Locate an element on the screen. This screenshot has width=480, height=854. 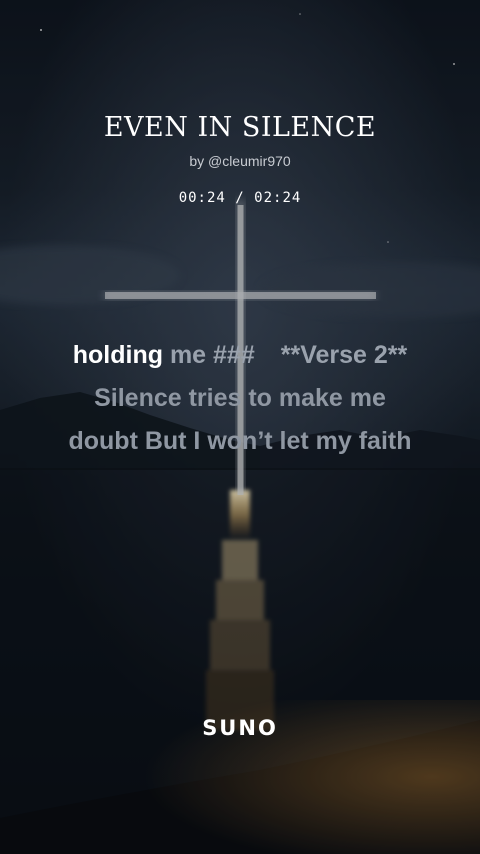
suno-logo: SUNO is located at coordinates (240, 728).